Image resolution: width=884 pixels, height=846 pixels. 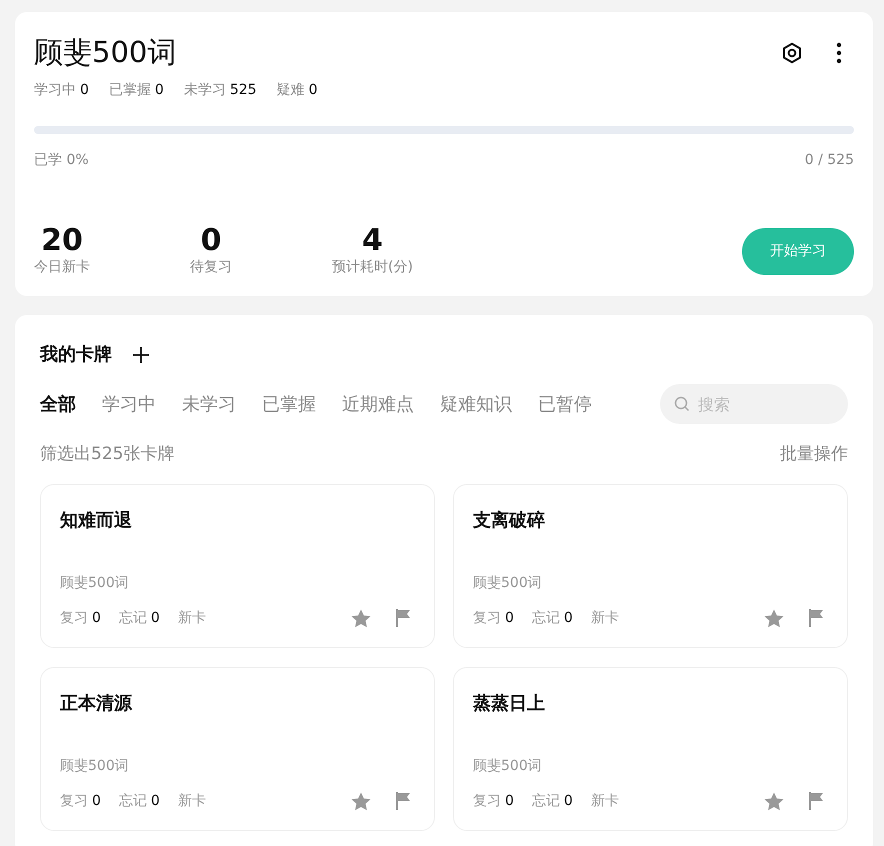 I want to click on more-vertical-icon, so click(x=839, y=53).